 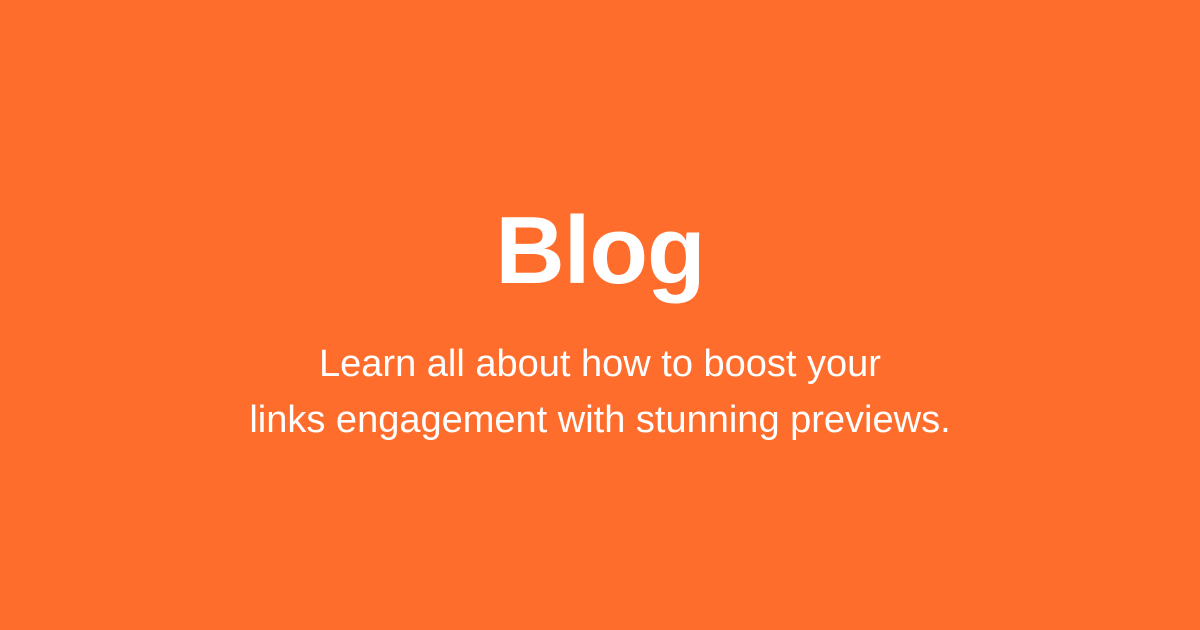 I want to click on subtitle-line-1: Learn all about how to boost your, so click(x=600, y=364).